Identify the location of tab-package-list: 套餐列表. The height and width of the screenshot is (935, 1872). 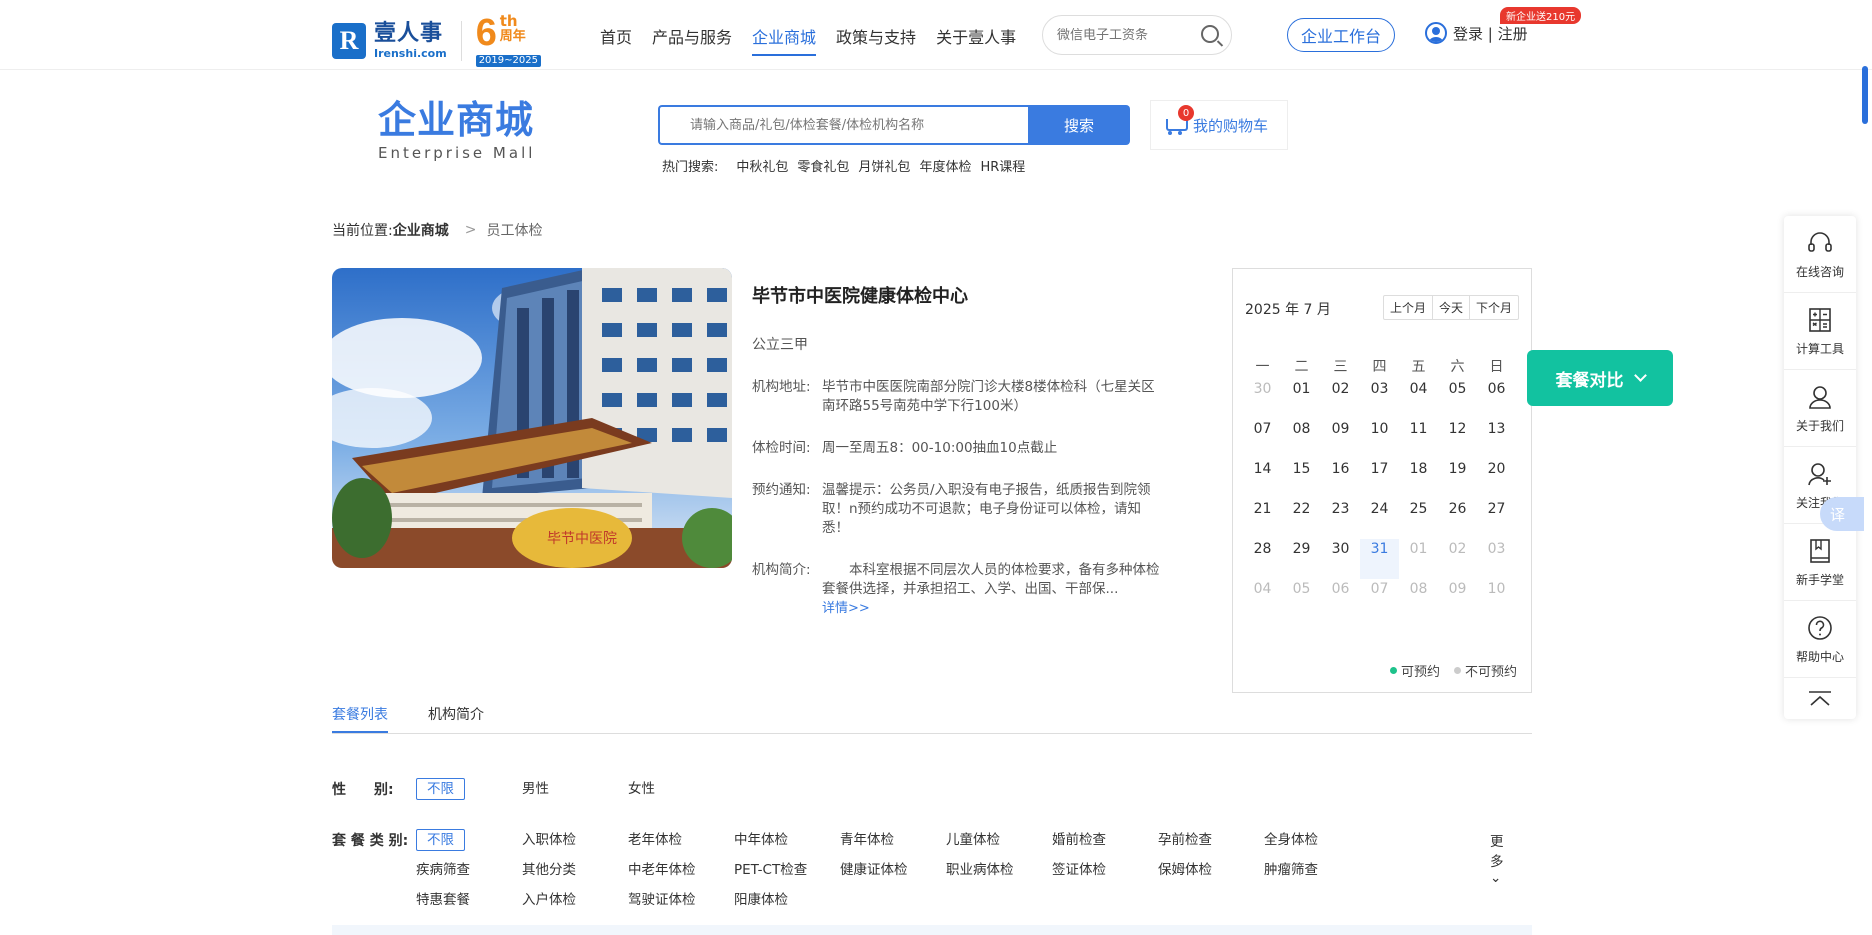
(360, 718).